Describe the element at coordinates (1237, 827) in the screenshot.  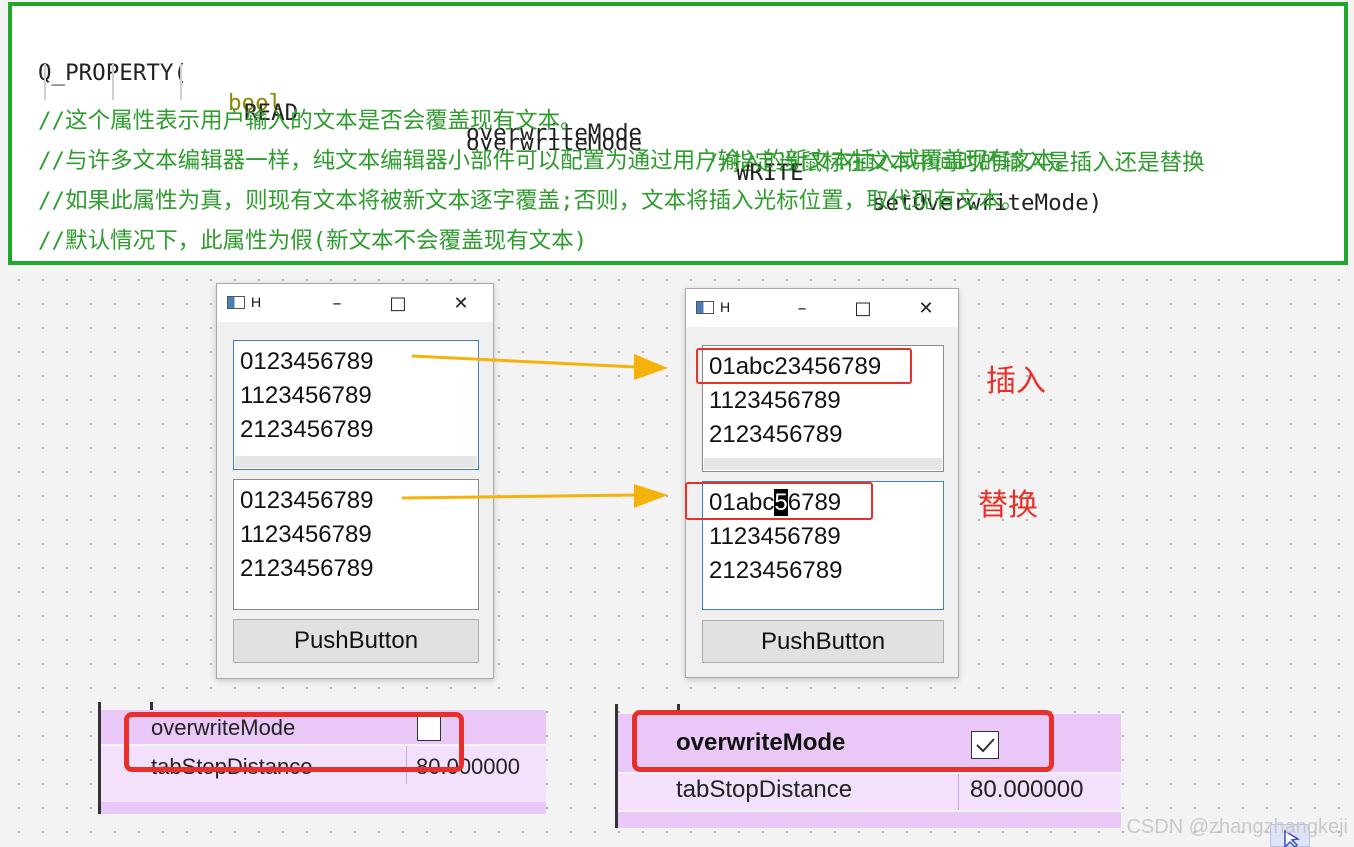
I see `watermark-text: CSDN @zhangzhangkeji` at that location.